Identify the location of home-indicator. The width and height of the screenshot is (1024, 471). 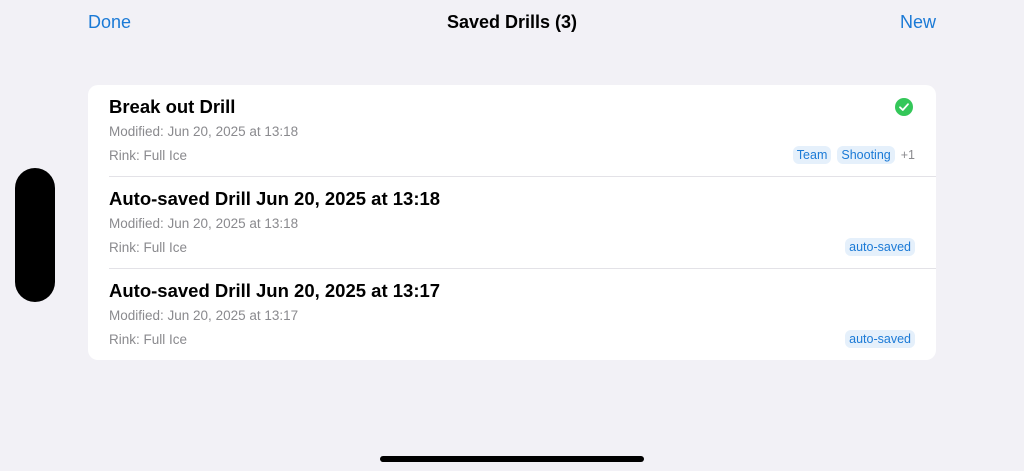
(512, 459).